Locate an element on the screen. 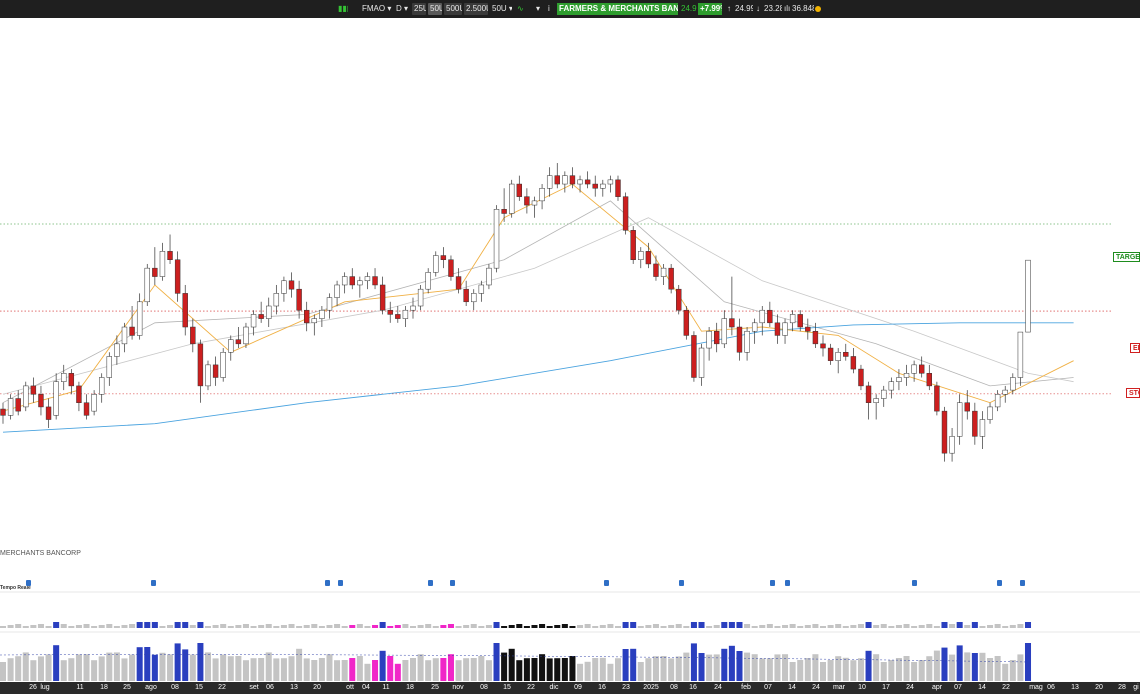 Image resolution: width=1140 pixels, height=694 pixels. chart-type-icon: ∿ is located at coordinates (524, 9).